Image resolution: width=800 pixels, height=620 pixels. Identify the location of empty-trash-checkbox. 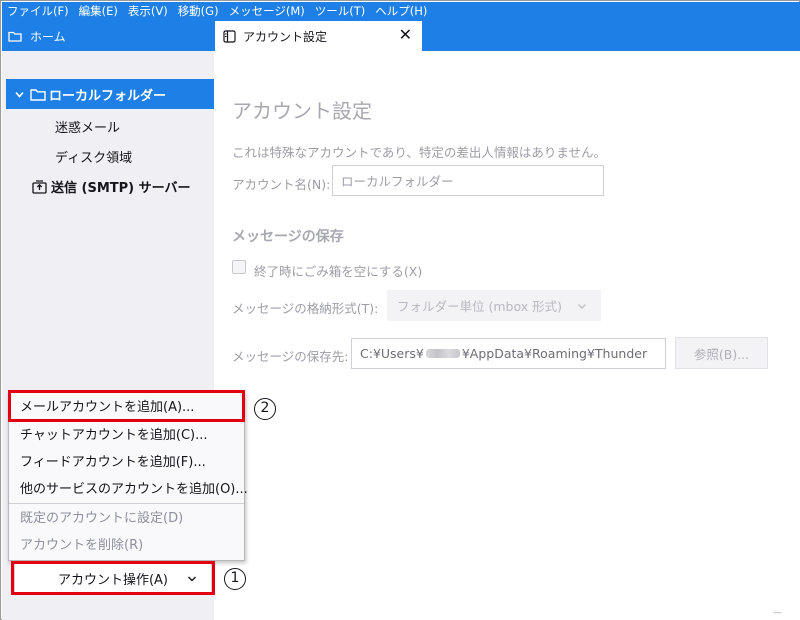
(239, 267).